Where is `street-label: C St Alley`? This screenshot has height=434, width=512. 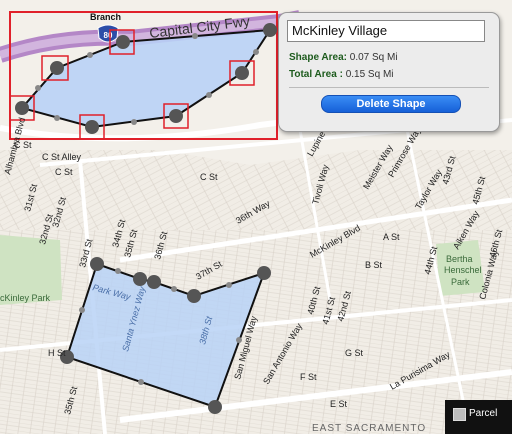 street-label: C St Alley is located at coordinates (62, 157).